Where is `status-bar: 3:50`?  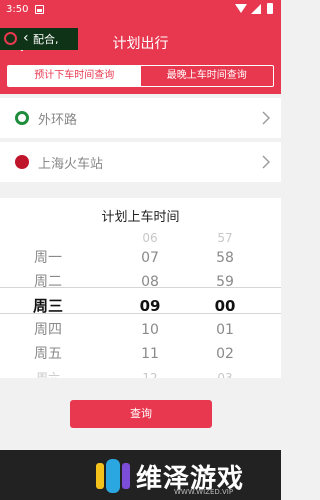 status-bar: 3:50 is located at coordinates (140, 10).